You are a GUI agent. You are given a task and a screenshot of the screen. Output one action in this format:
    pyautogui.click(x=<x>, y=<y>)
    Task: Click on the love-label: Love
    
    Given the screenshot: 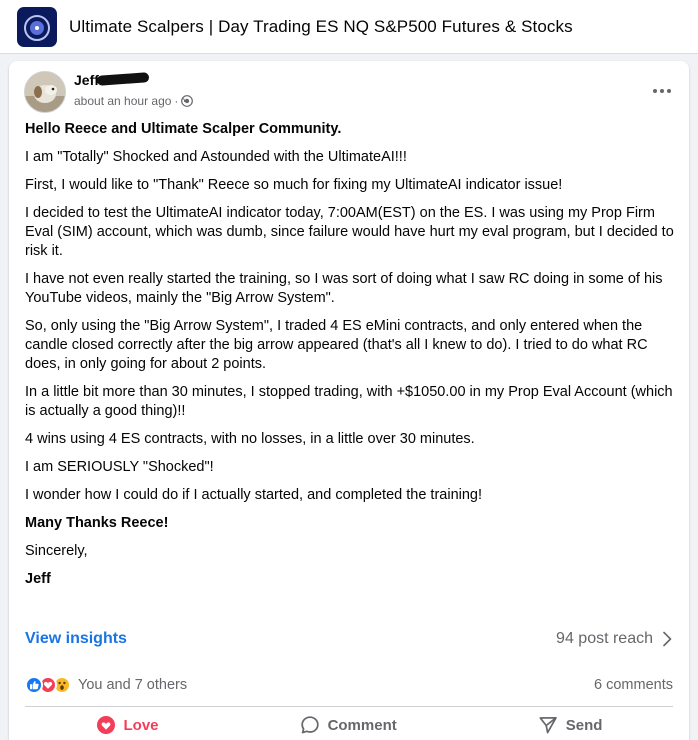 What is the action you would take?
    pyautogui.click(x=141, y=725)
    